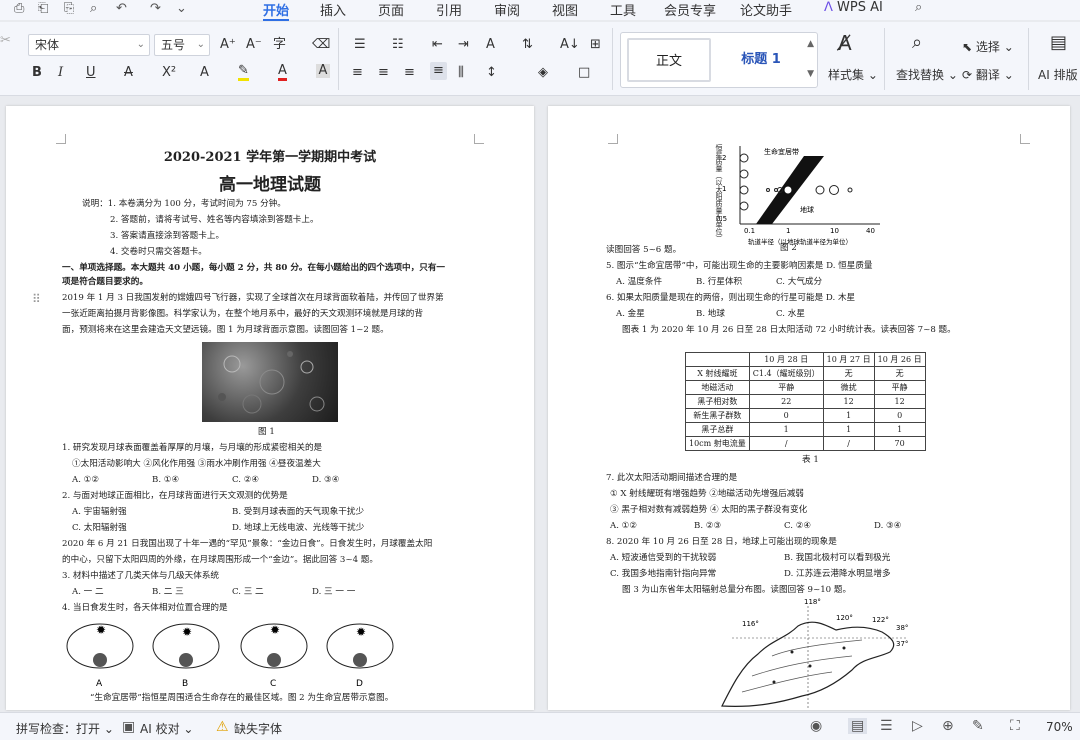  What do you see at coordinates (463, 45) in the screenshot?
I see `increase-indent-button: ⇥` at bounding box center [463, 45].